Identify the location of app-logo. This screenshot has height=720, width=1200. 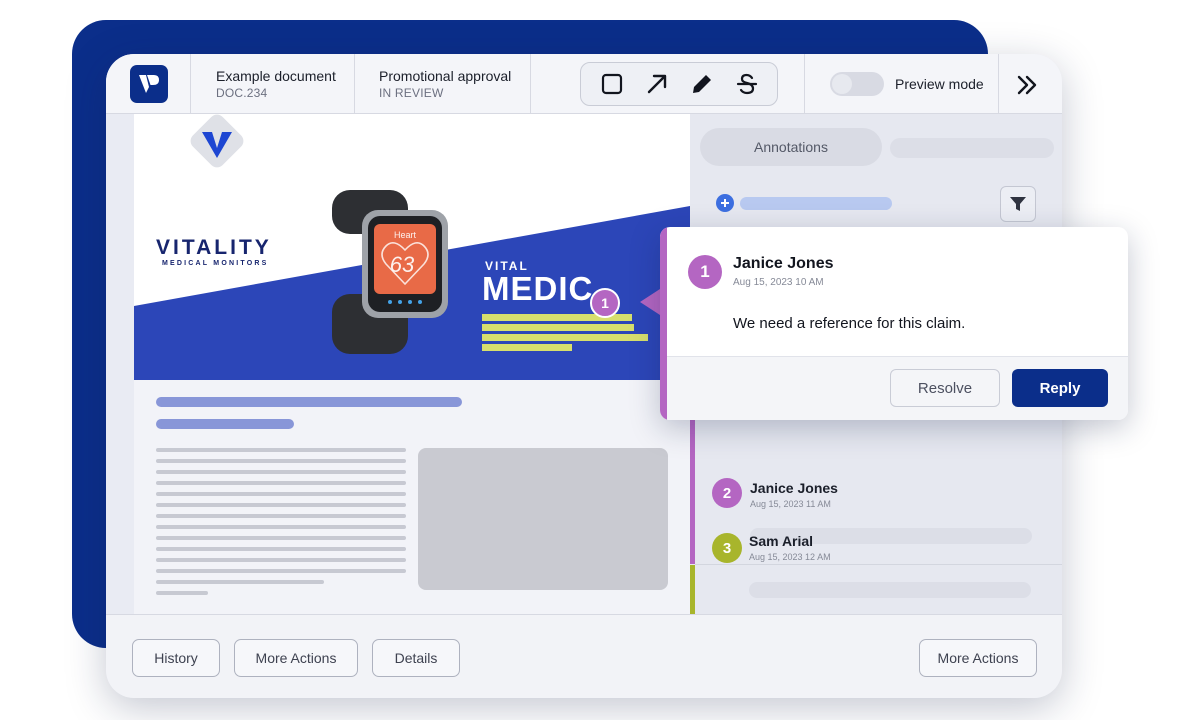
(149, 84).